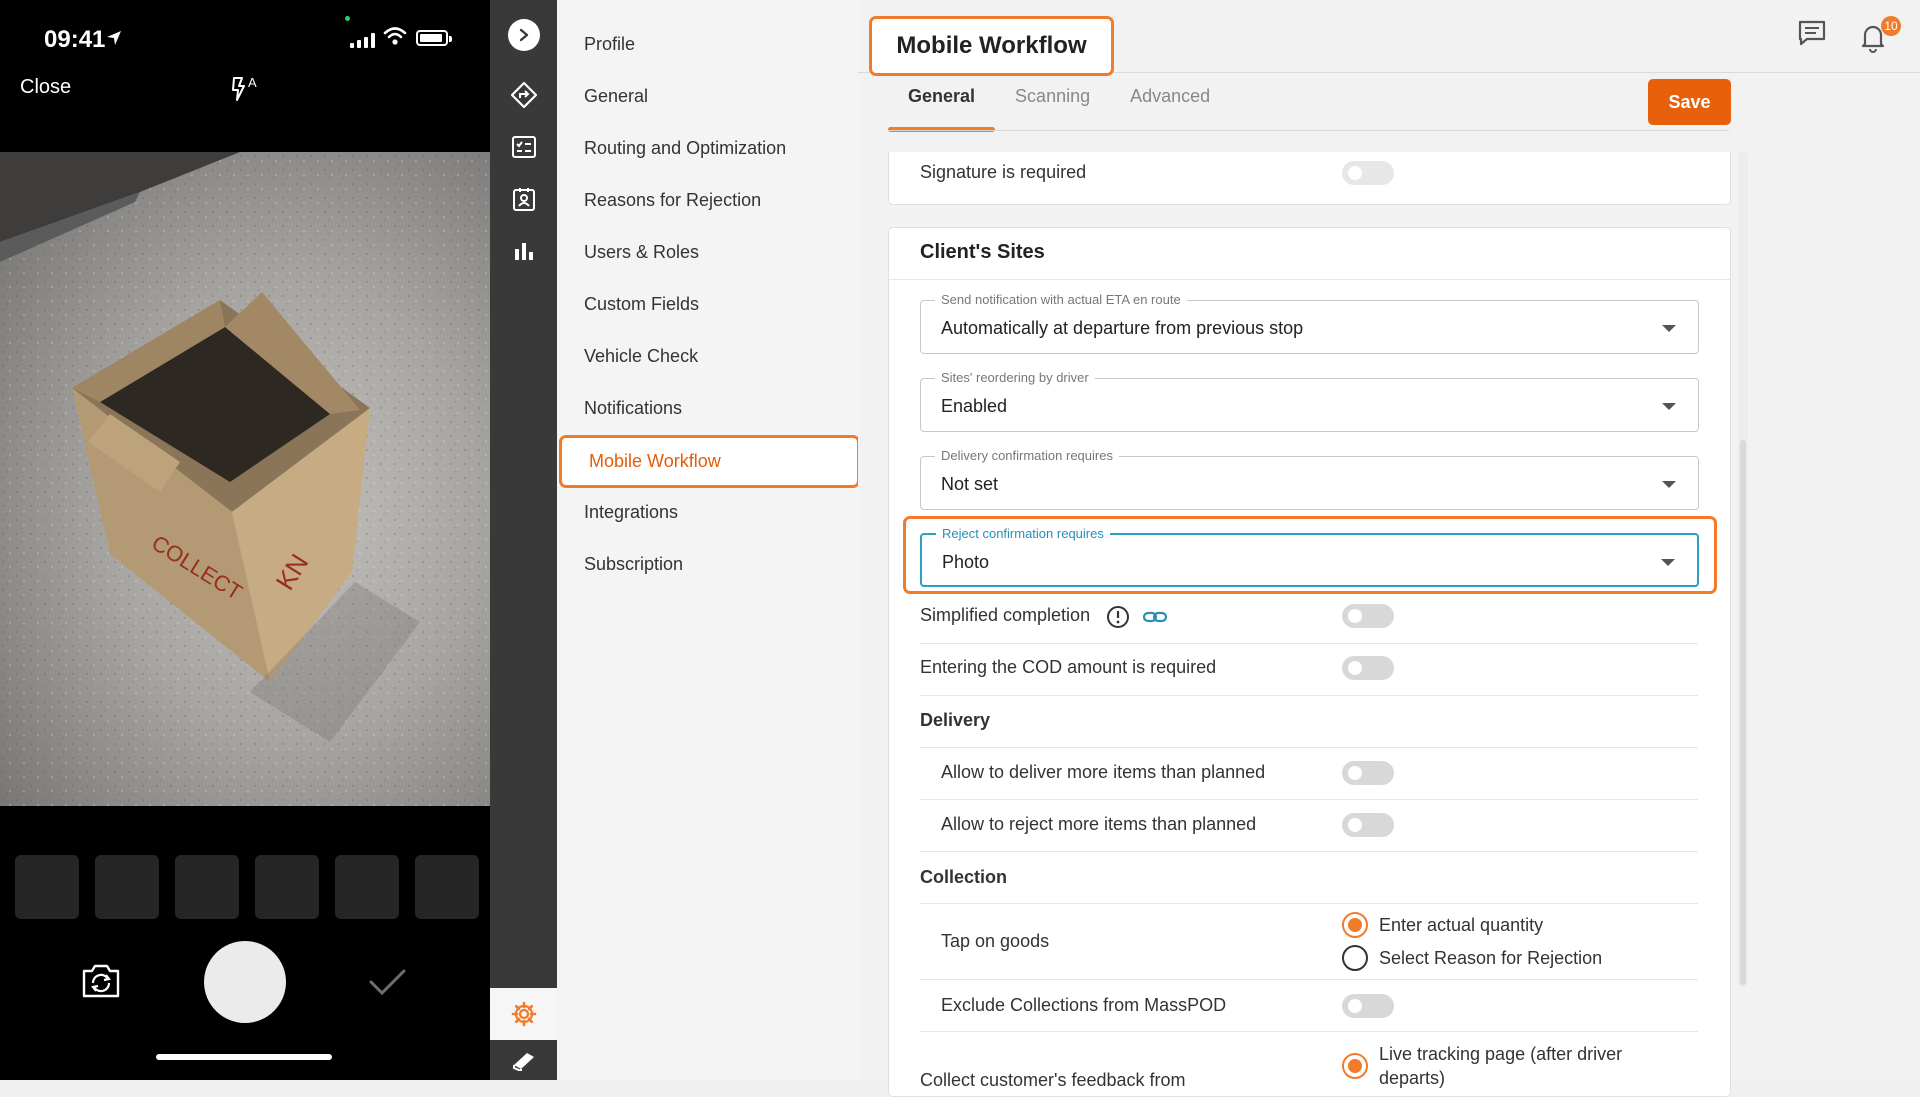 The width and height of the screenshot is (1920, 1097). Describe the element at coordinates (672, 200) in the screenshot. I see `settings-nav-reasons-for-rejection: Reasons for Rejection` at that location.